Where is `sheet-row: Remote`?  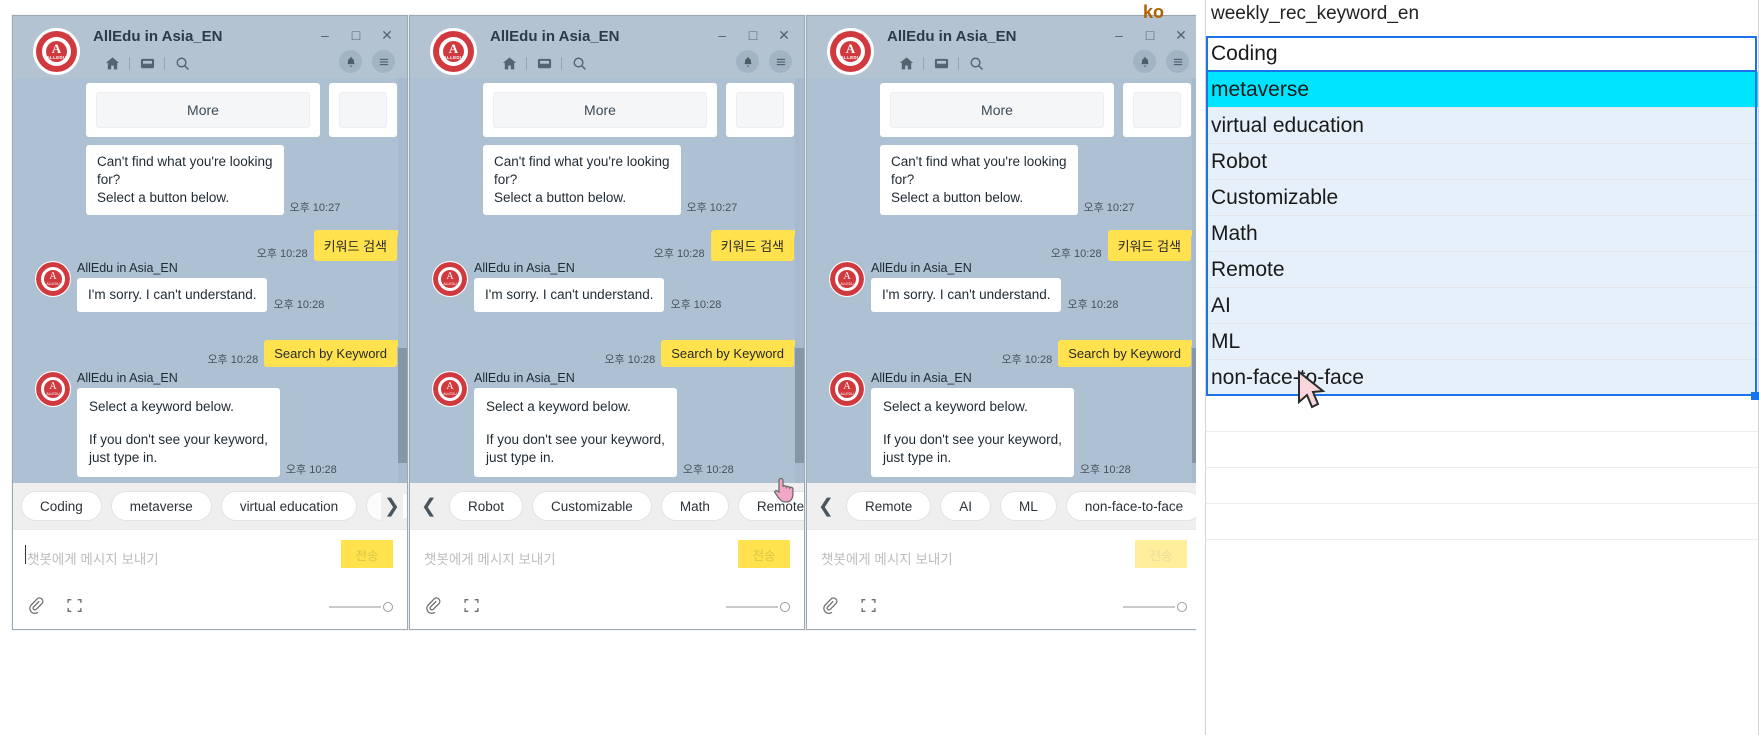 sheet-row: Remote is located at coordinates (1482, 270).